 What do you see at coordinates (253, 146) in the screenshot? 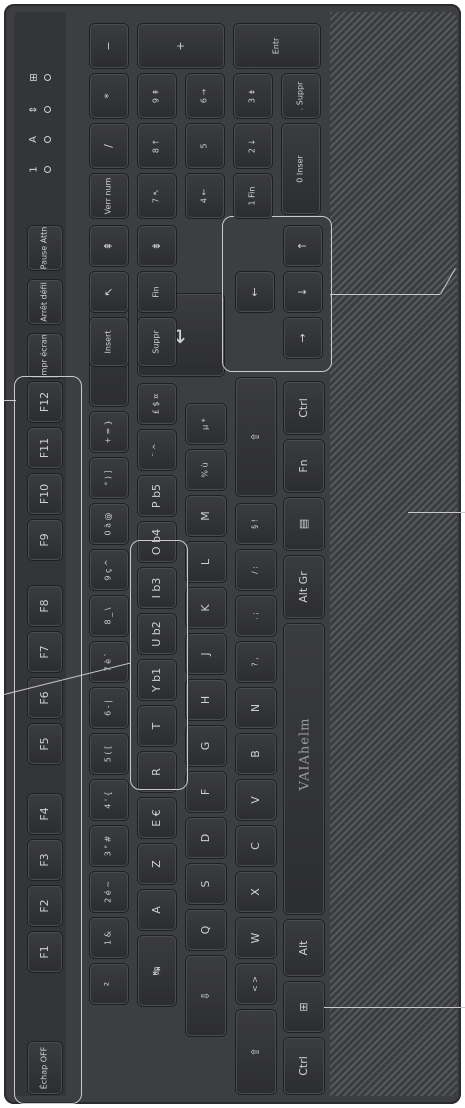
I see `key-numpad-2: 2 ↓` at bounding box center [253, 146].